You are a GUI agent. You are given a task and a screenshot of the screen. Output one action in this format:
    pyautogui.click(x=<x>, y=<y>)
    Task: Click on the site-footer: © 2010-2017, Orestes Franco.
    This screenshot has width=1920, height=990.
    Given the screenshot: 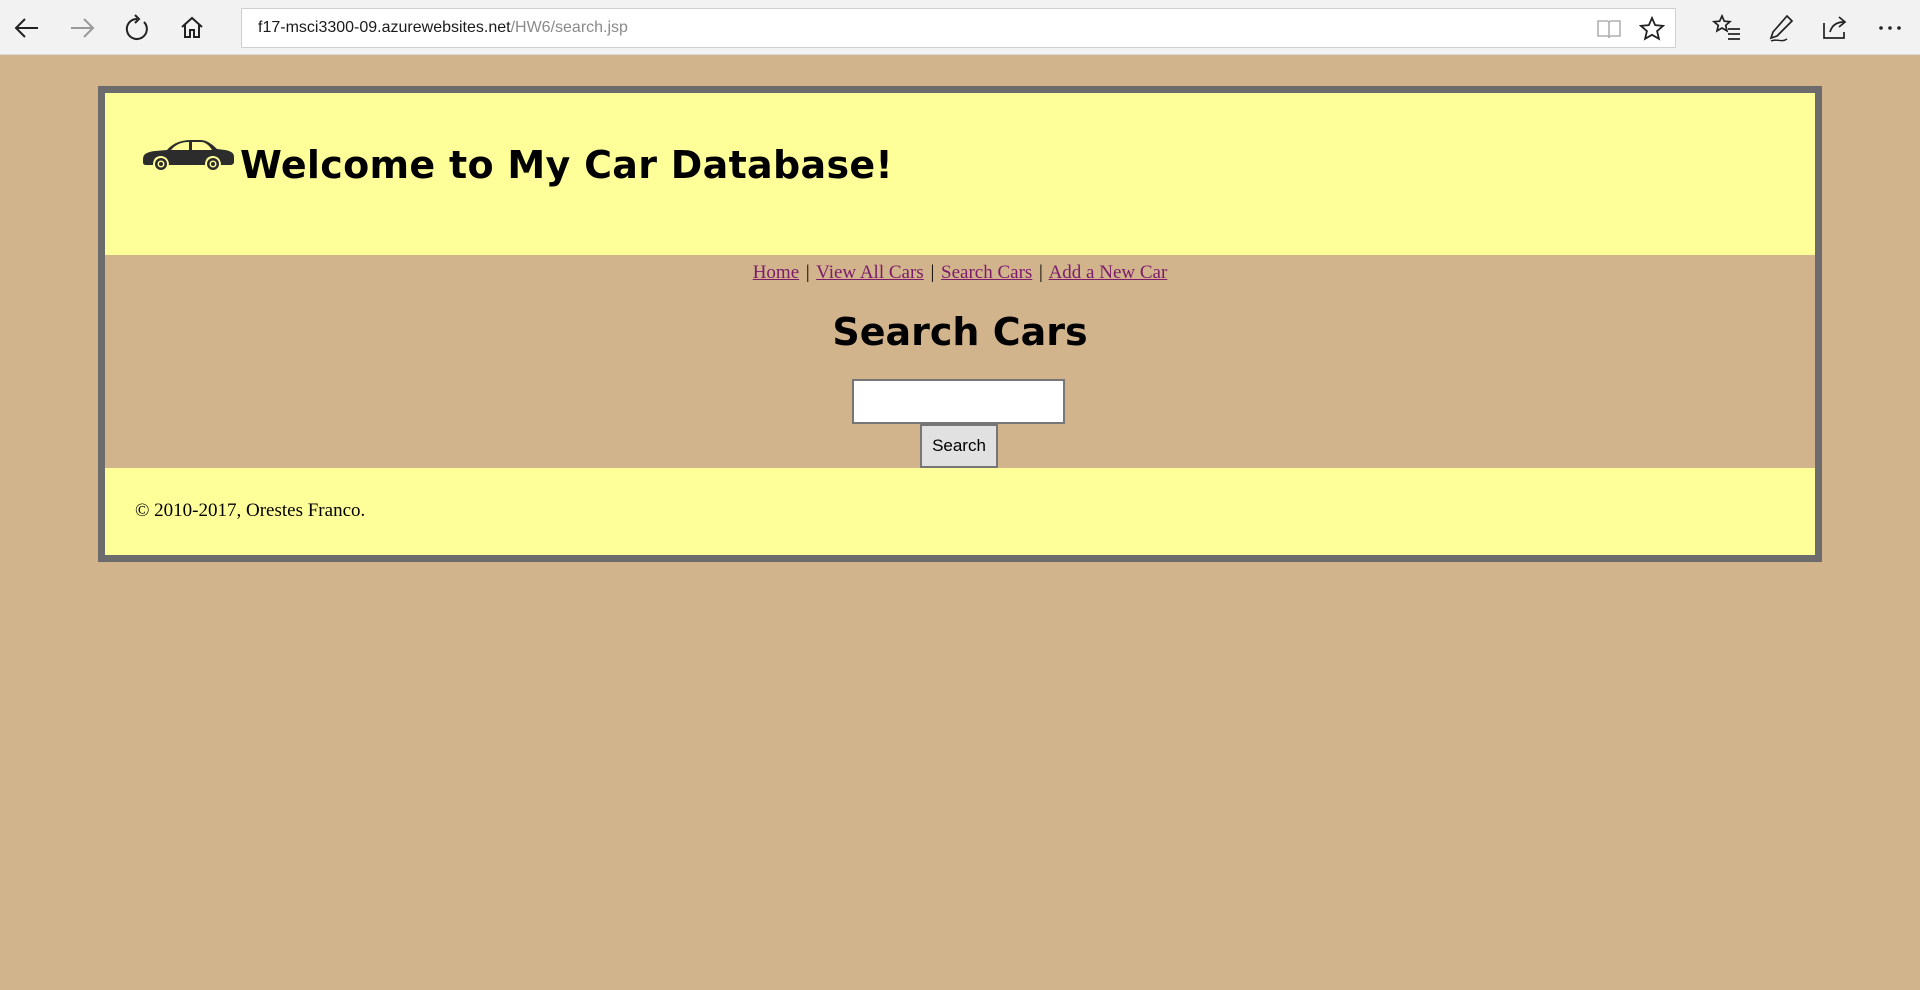 What is the action you would take?
    pyautogui.click(x=960, y=511)
    